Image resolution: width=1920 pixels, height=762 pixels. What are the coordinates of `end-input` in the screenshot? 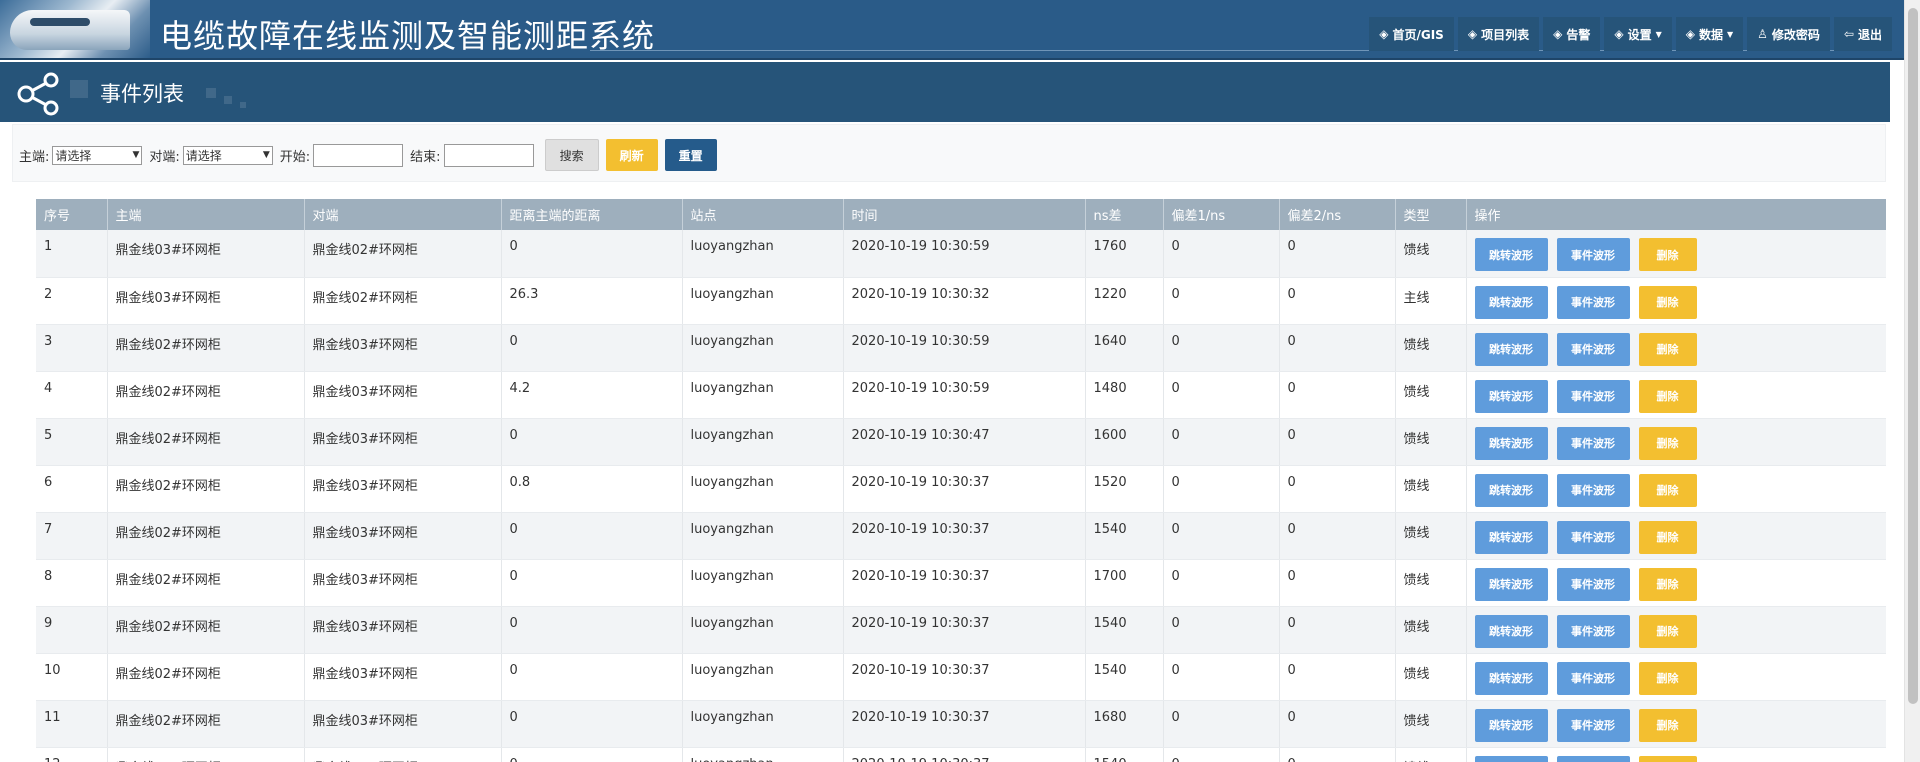 It's located at (488, 155).